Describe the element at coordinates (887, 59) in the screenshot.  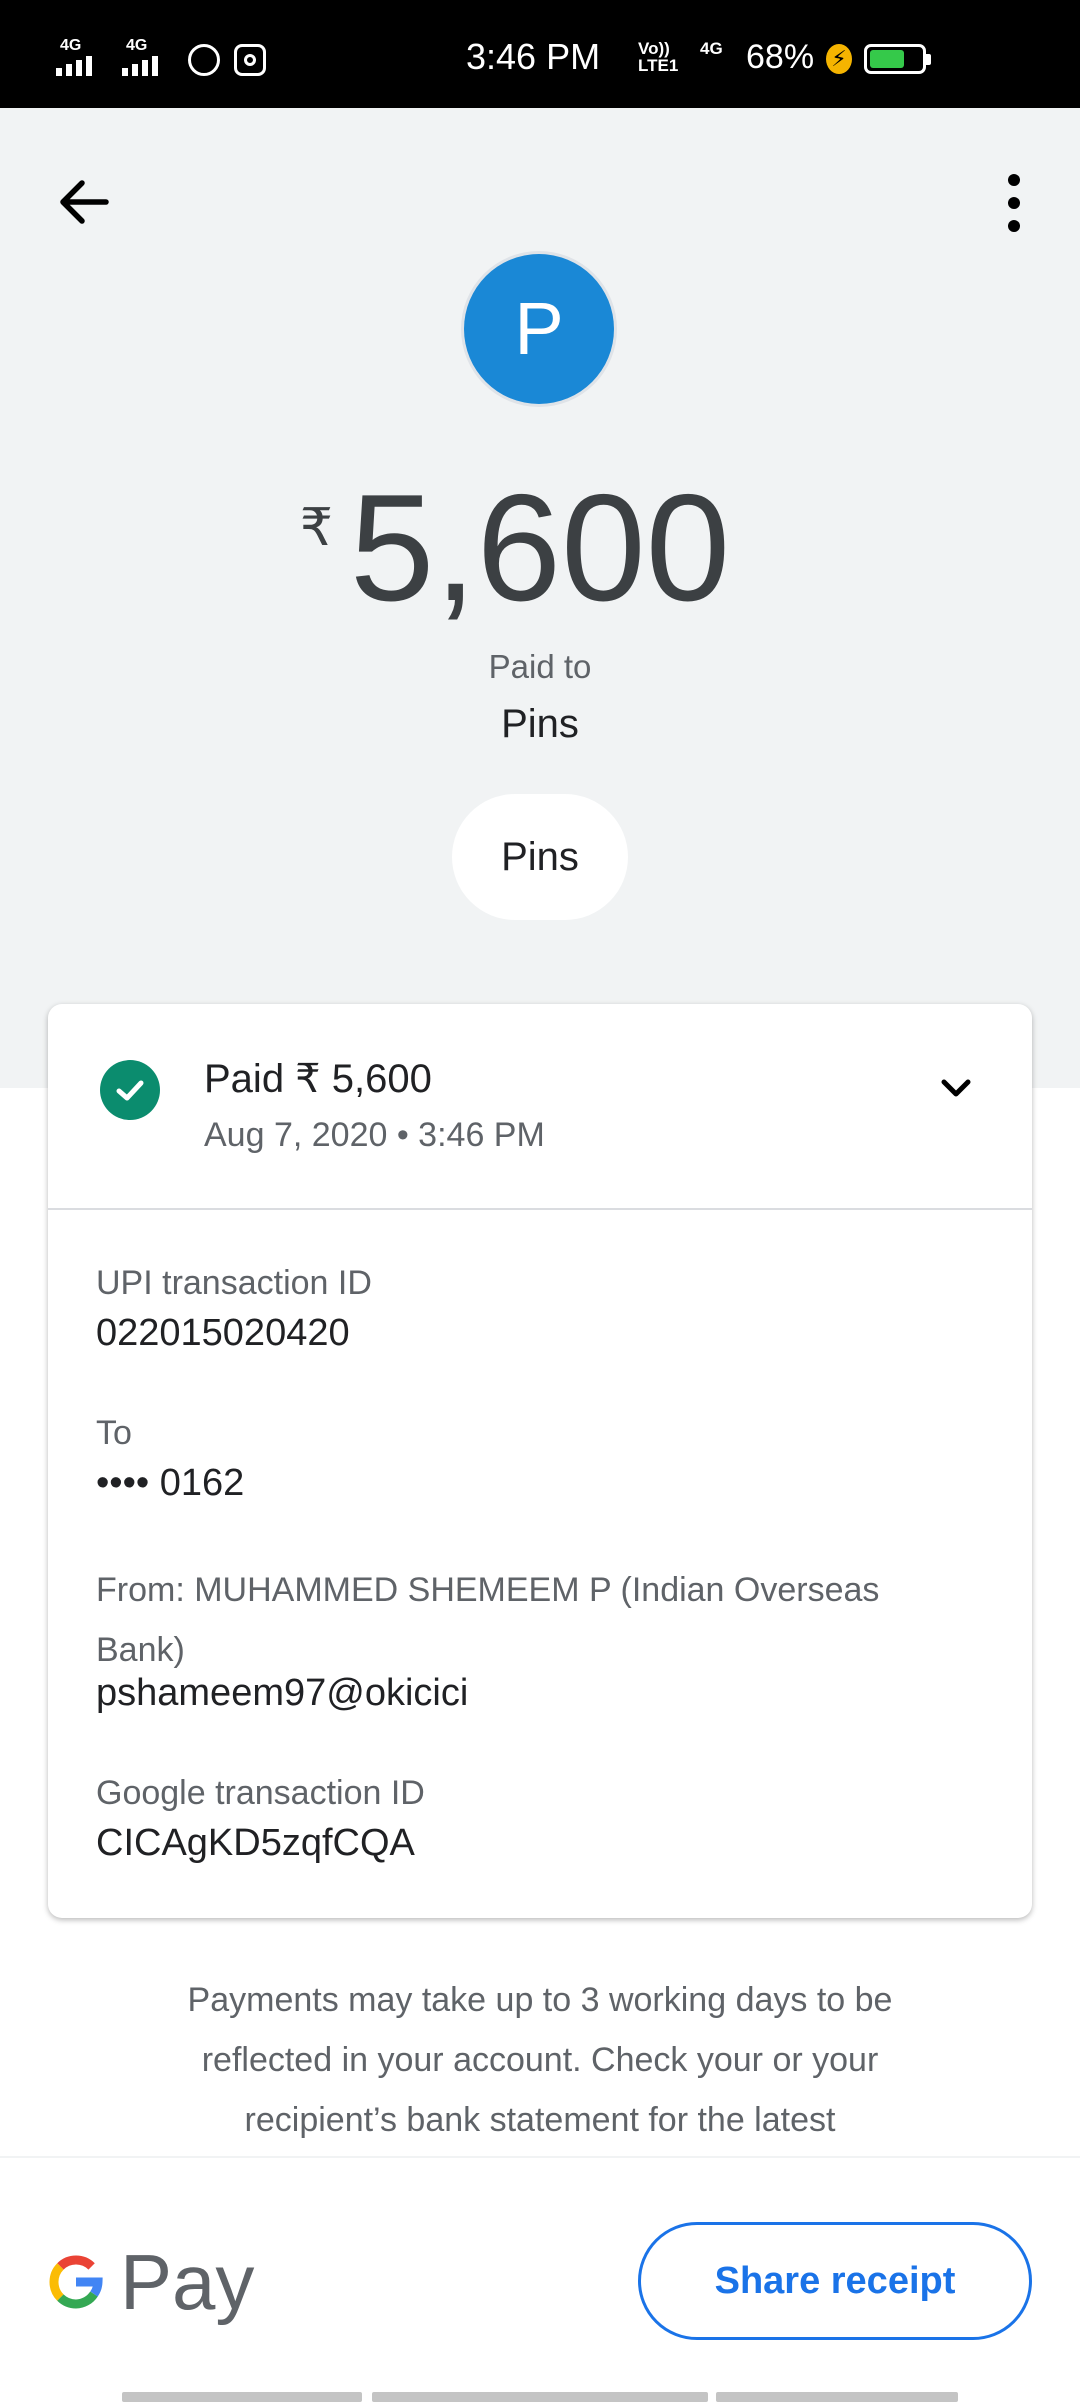
I see `battery-fill` at that location.